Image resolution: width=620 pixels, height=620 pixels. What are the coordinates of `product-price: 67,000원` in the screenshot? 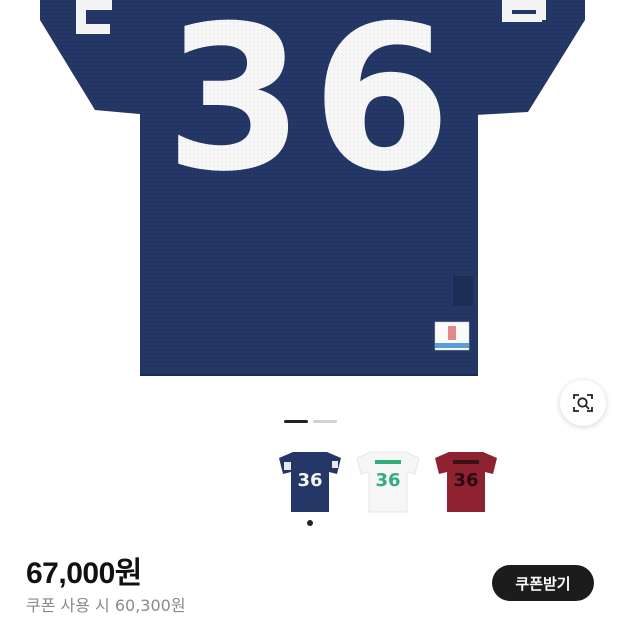 It's located at (84, 573).